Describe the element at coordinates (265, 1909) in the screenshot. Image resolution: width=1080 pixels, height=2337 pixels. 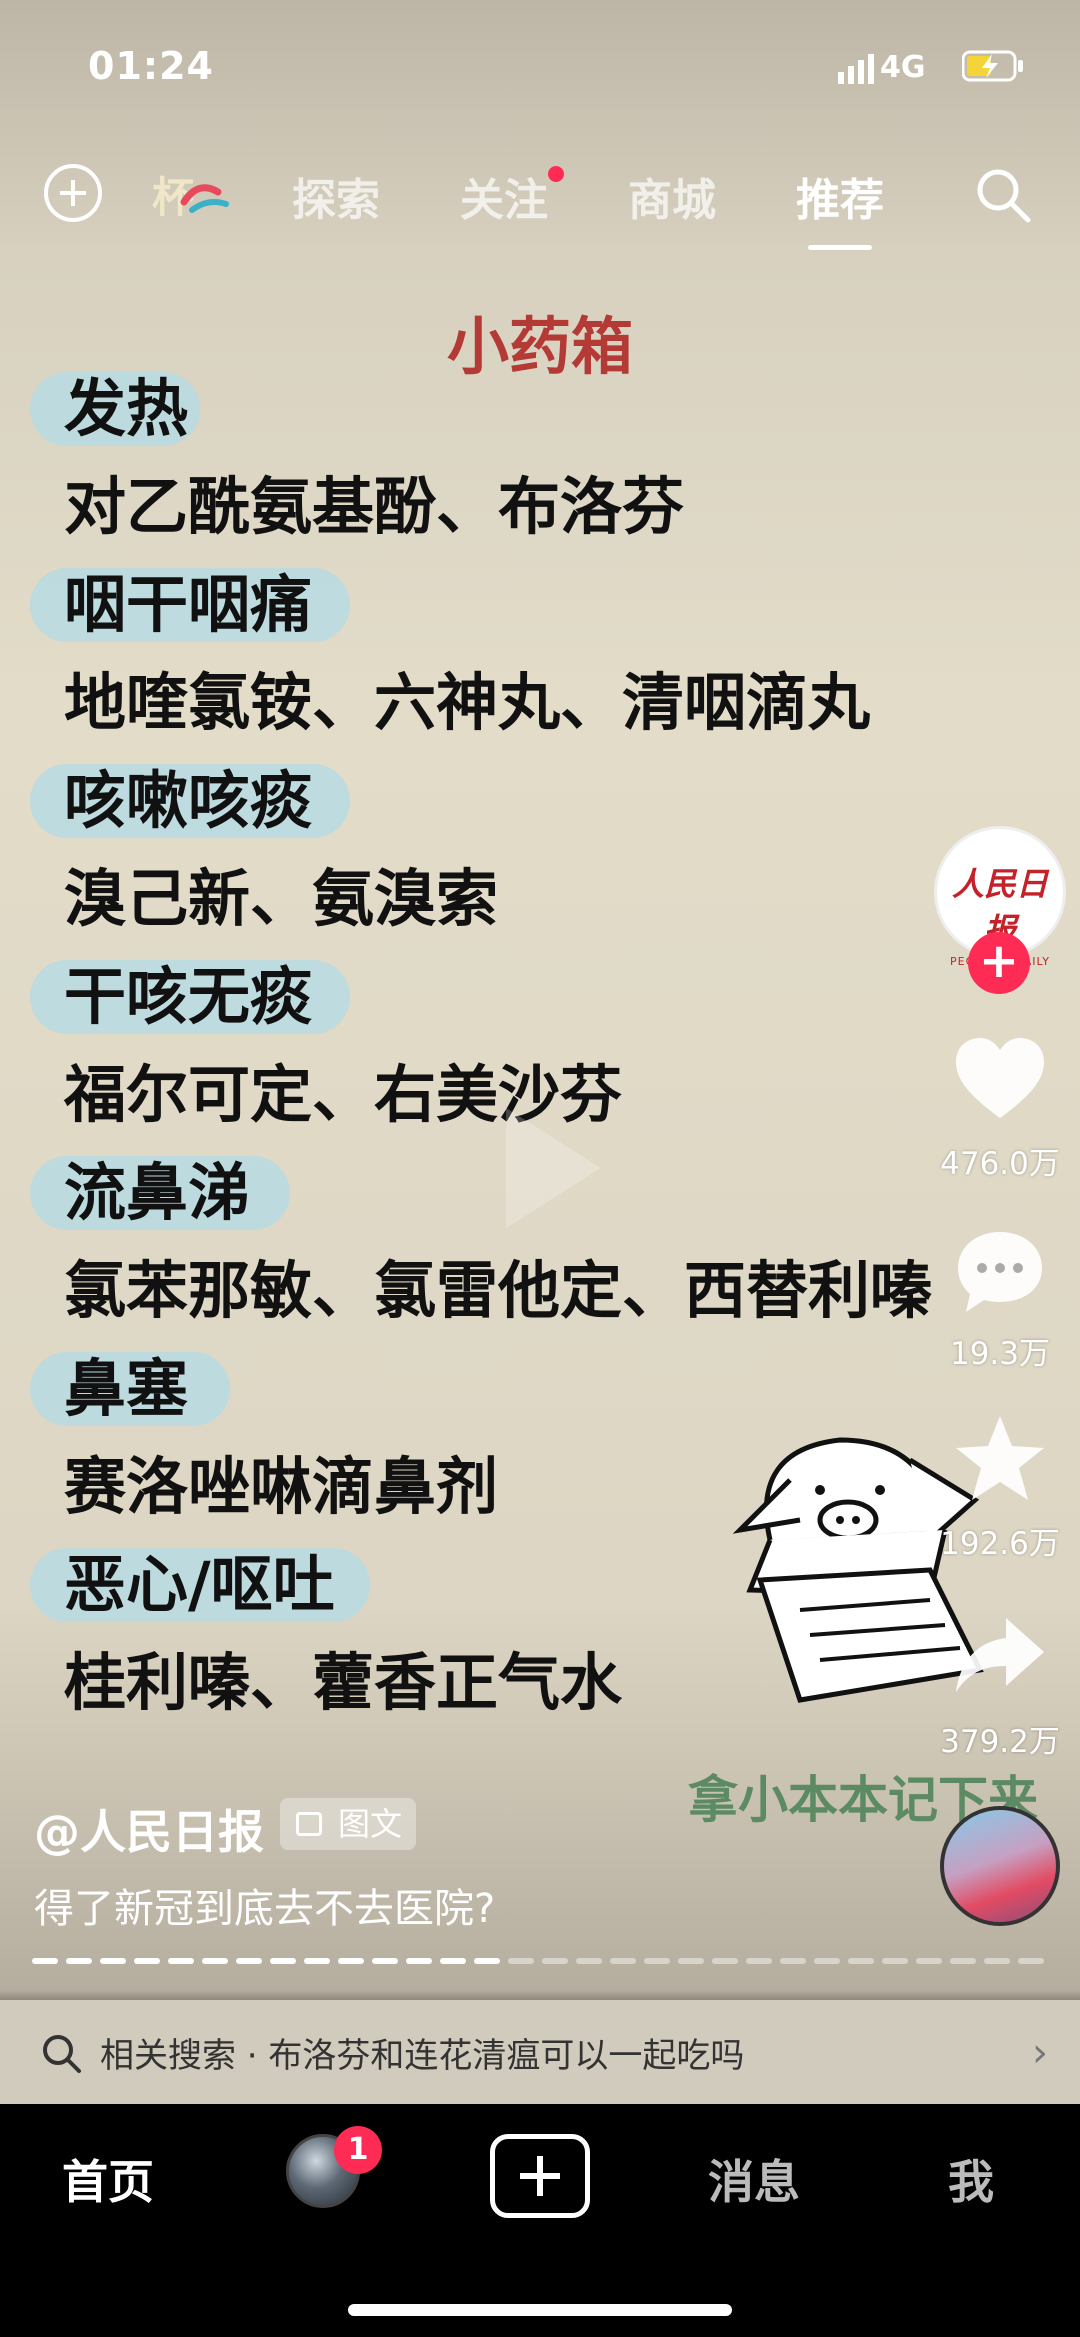
I see `post-caption: 得了新冠到底去不去医院?` at that location.